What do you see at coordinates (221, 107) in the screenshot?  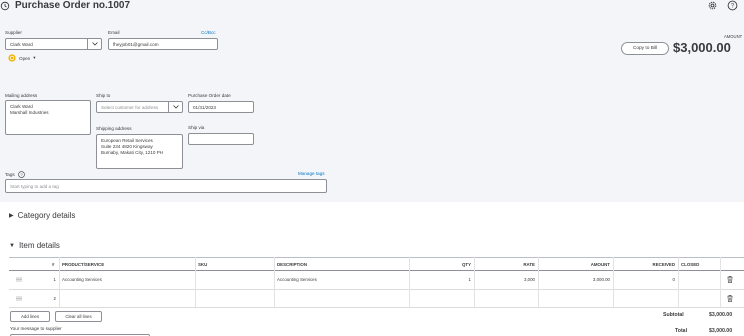 I see `po-date-field: 01/31/2023` at bounding box center [221, 107].